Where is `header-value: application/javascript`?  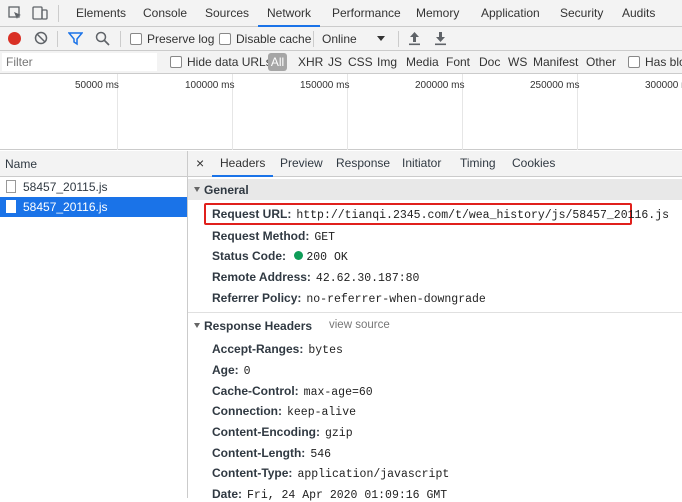
header-value: application/javascript is located at coordinates (373, 474).